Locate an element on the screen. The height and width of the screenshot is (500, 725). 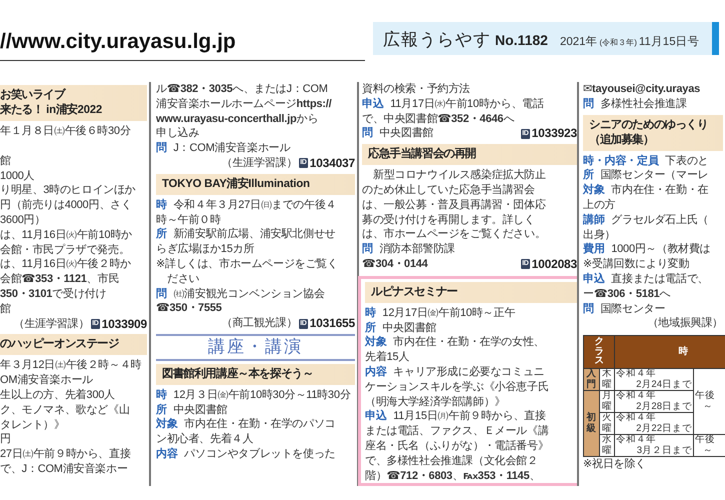
text-line: は、11月16日㈫午後２時か is located at coordinates (65, 264).